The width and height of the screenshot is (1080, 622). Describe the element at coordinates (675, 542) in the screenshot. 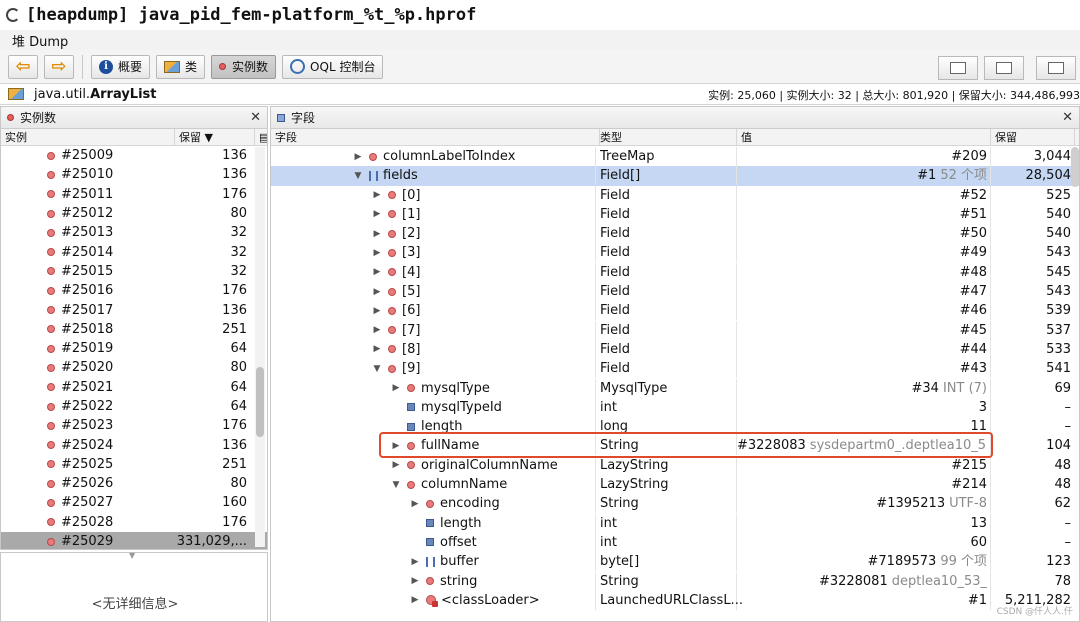

I see `field-row: offset int 60–` at that location.